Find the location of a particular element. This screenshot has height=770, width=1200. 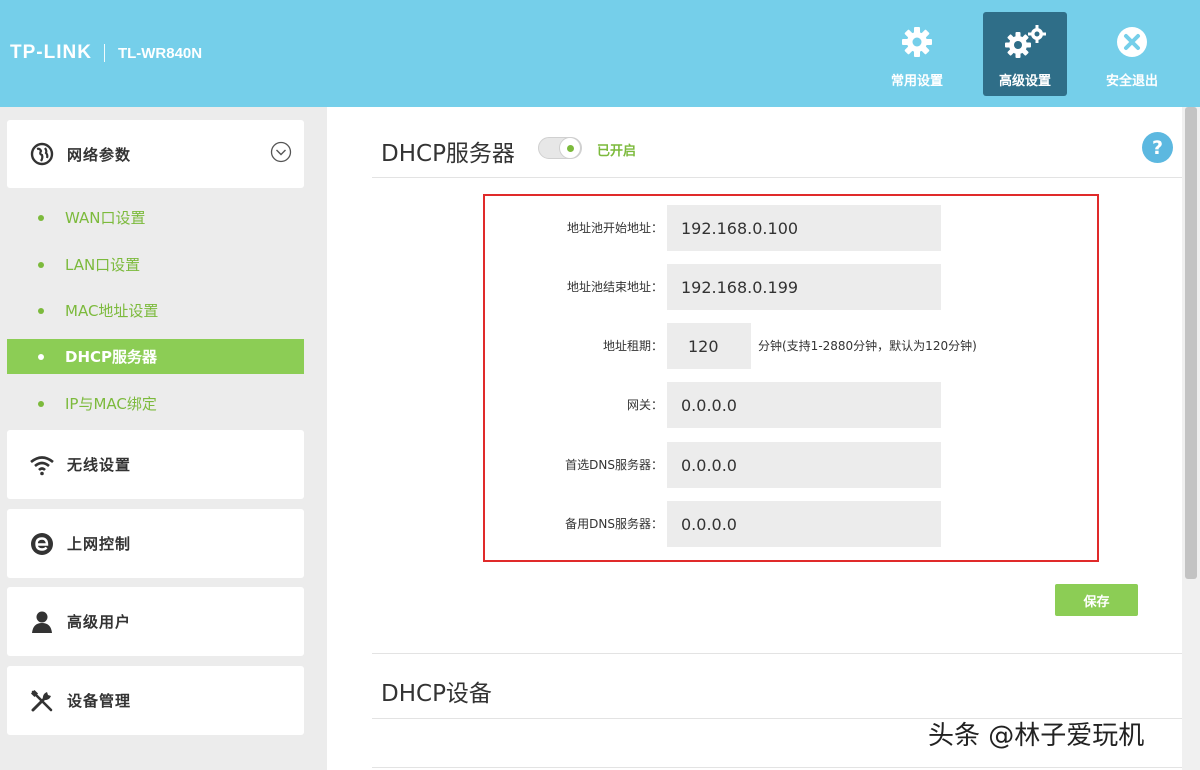

watermark: 头条 @林子爱玩机 is located at coordinates (1036, 736).